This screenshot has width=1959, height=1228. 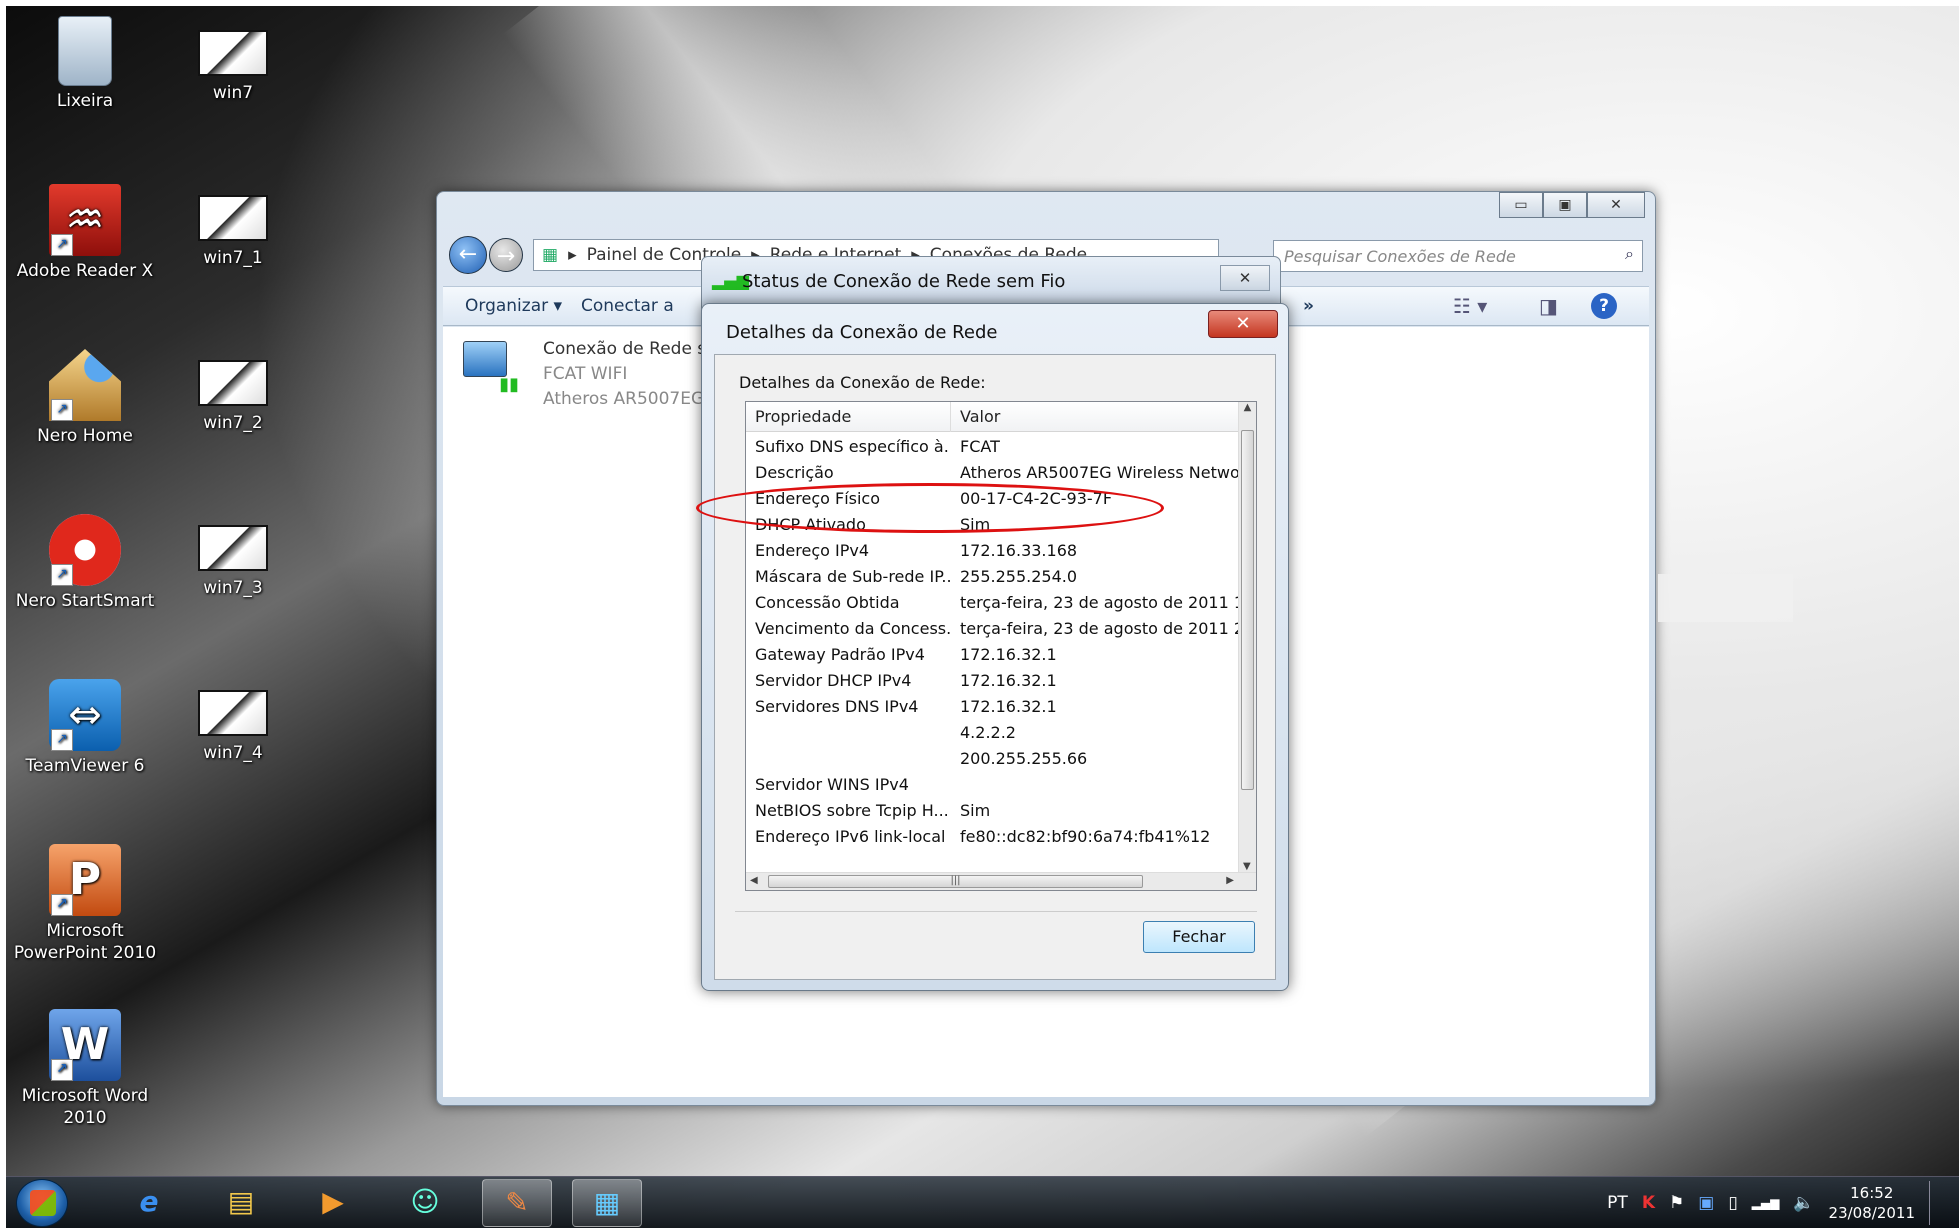 I want to click on detail-value: fe80::dc82:bf90:6a74:fb41%12, so click(x=1085, y=836).